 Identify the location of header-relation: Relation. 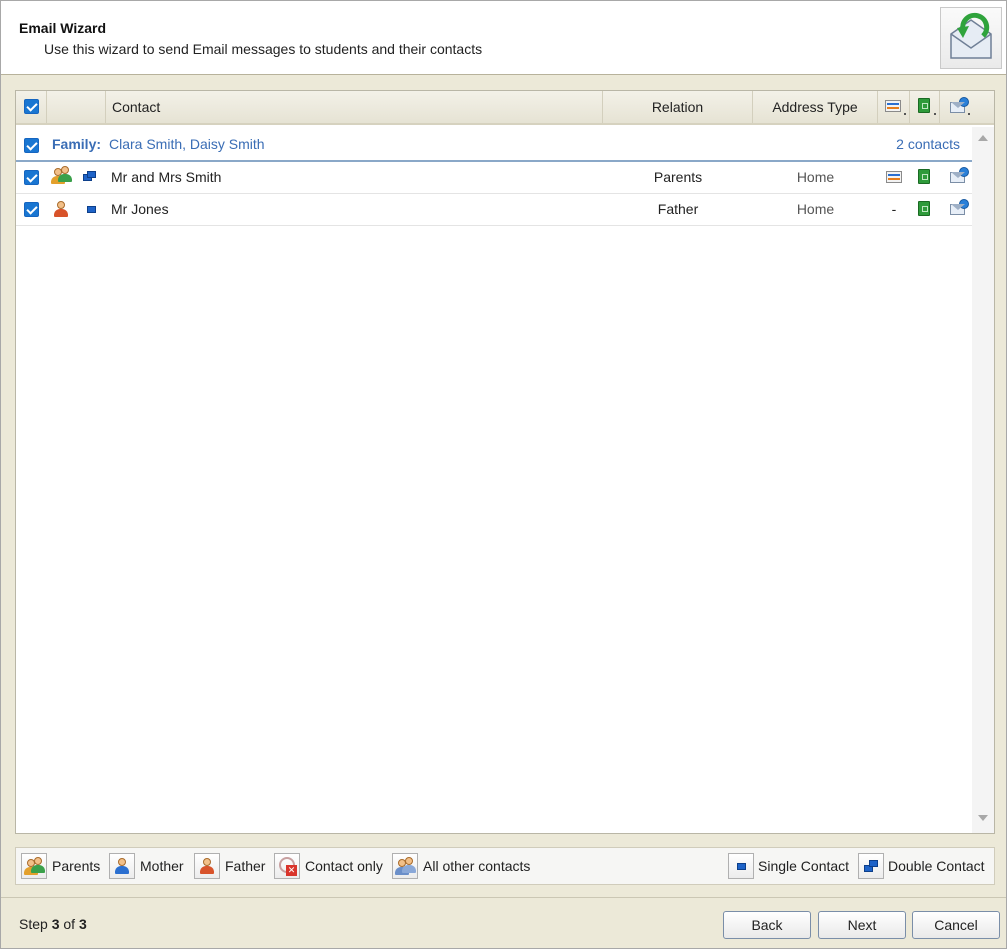
(678, 107).